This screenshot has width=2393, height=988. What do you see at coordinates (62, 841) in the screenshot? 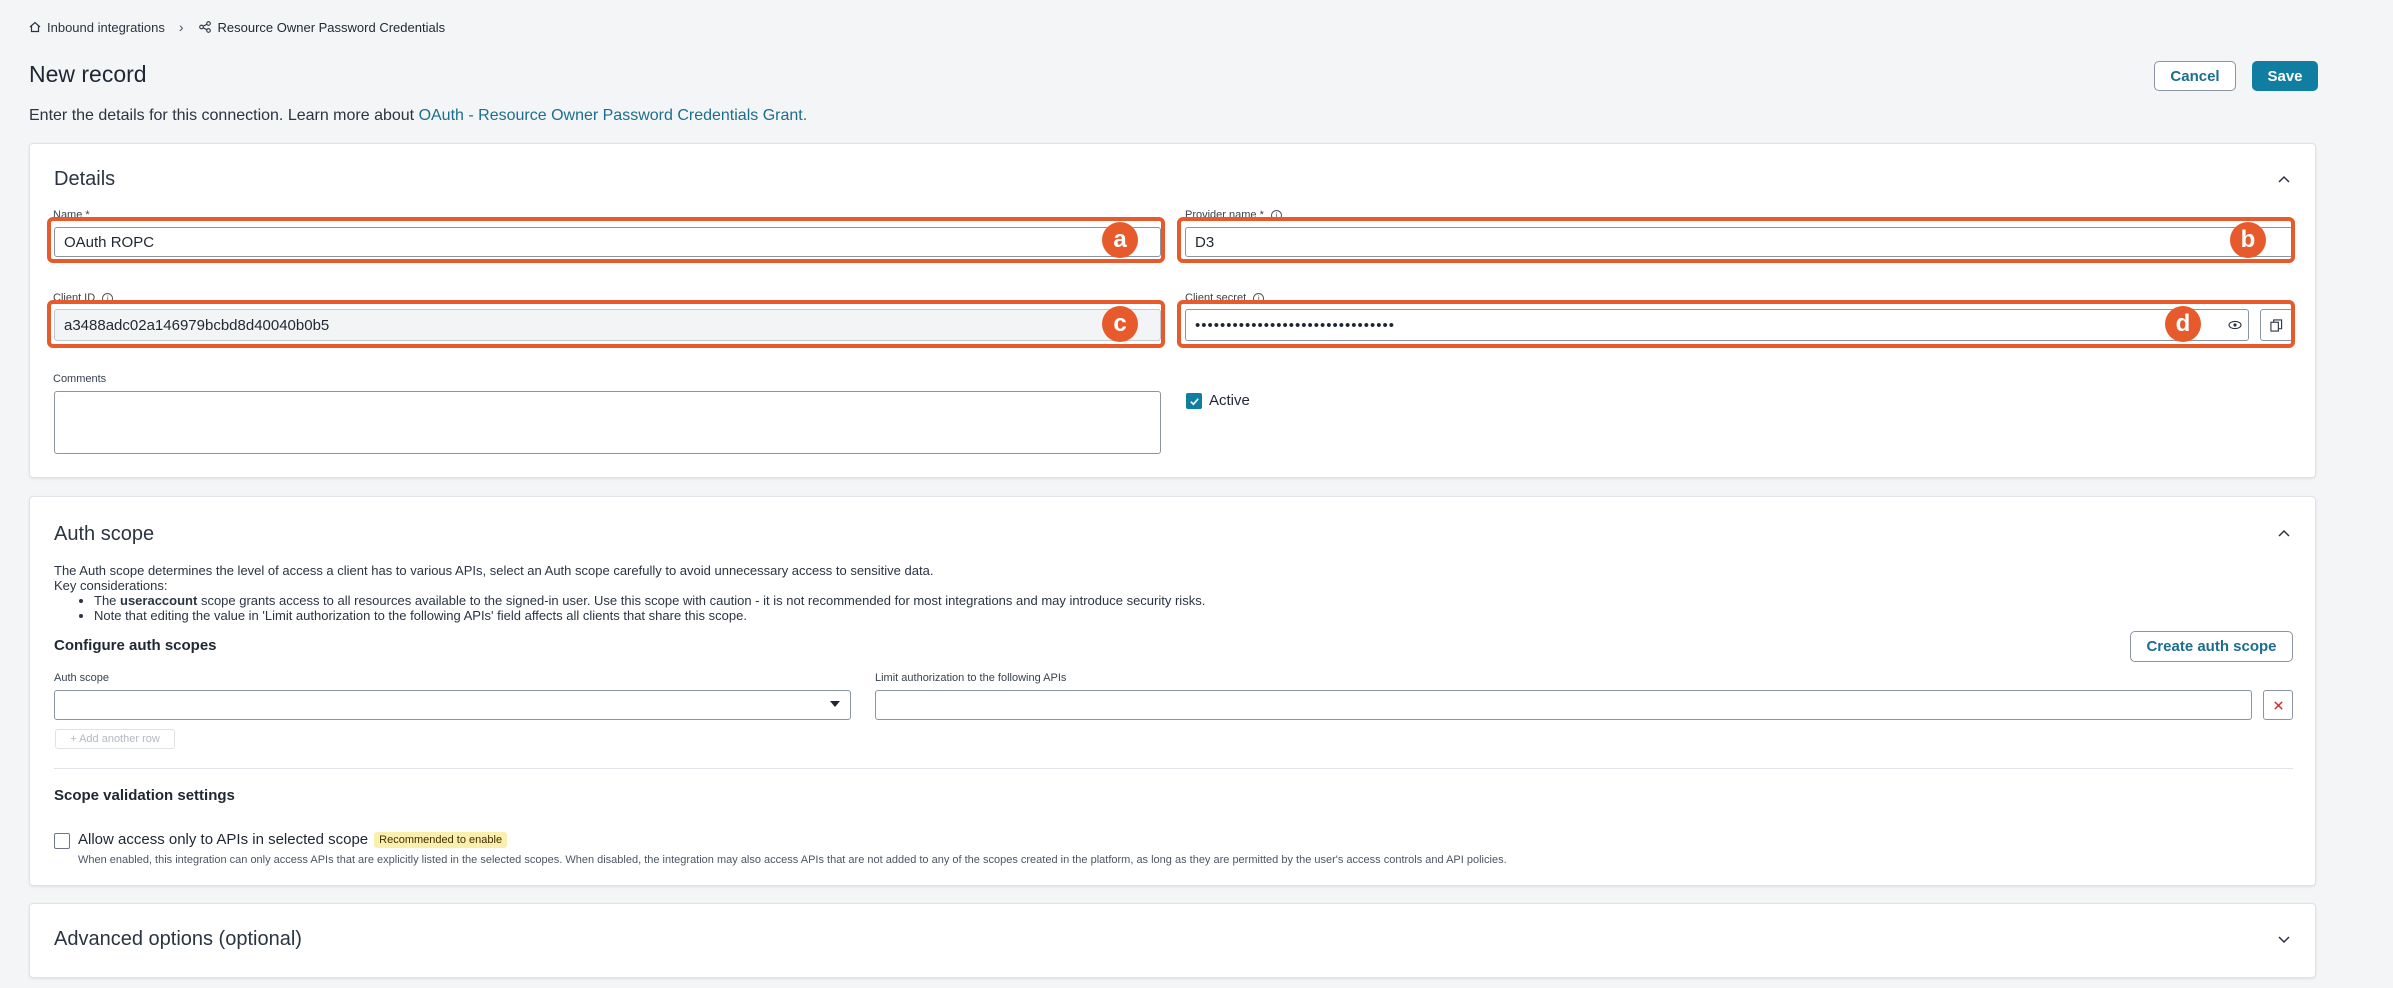
I see `allow-access-checkbox` at bounding box center [62, 841].